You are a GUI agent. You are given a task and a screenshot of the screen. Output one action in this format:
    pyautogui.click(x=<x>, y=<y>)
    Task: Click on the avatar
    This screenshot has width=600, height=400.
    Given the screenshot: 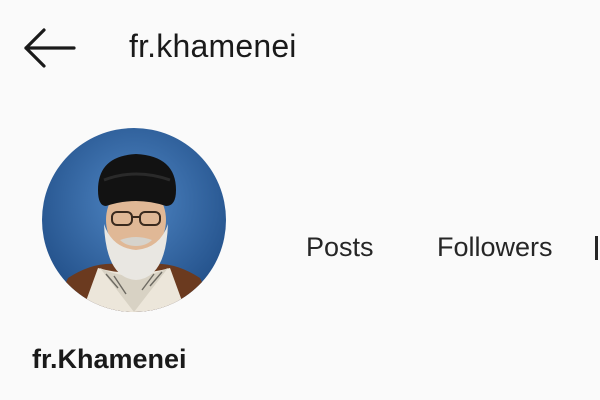 What is the action you would take?
    pyautogui.click(x=134, y=220)
    